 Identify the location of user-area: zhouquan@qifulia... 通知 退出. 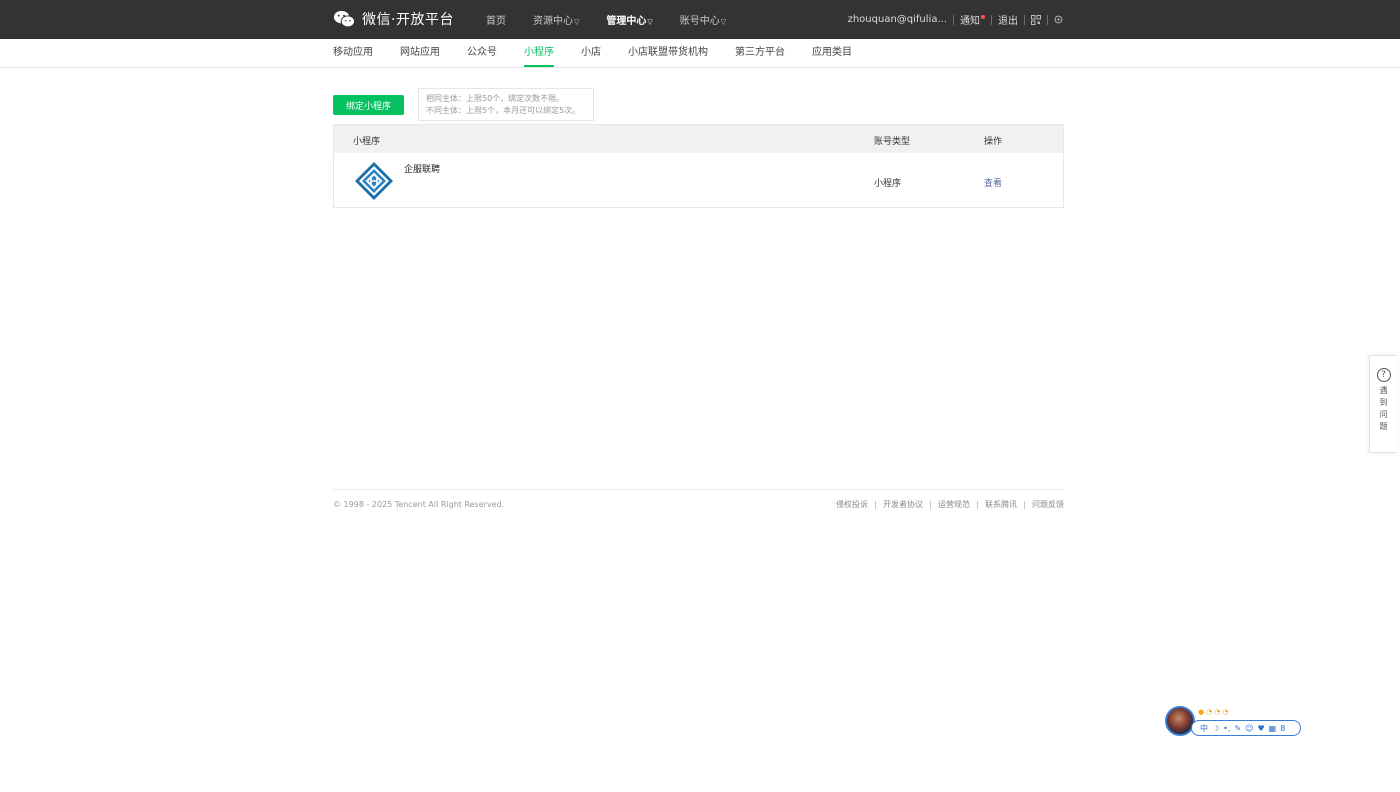
(955, 19).